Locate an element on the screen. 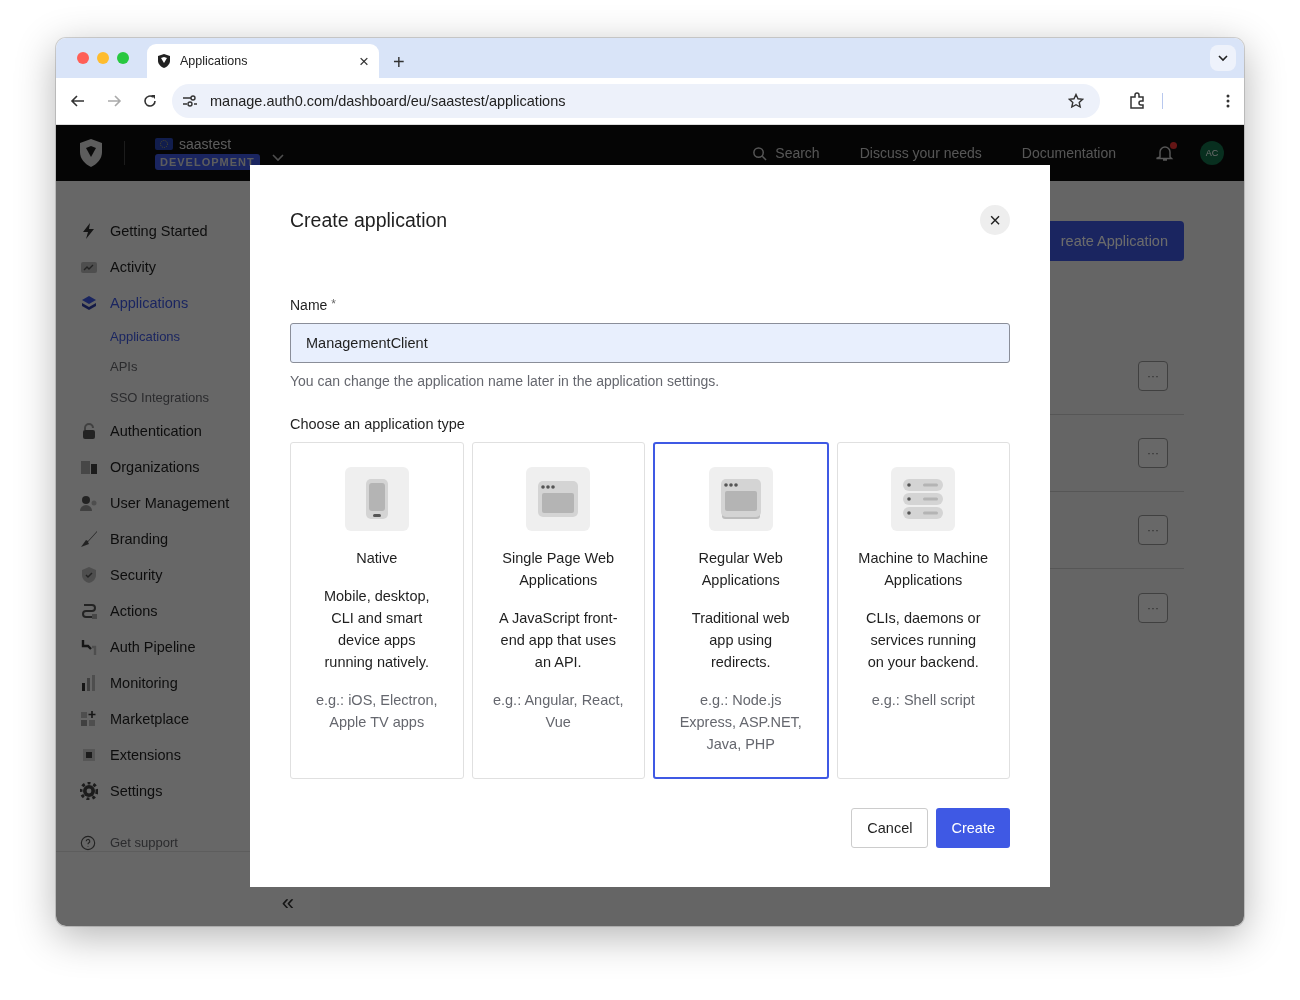 This screenshot has width=1300, height=1000. tab-close-button: × is located at coordinates (364, 61).